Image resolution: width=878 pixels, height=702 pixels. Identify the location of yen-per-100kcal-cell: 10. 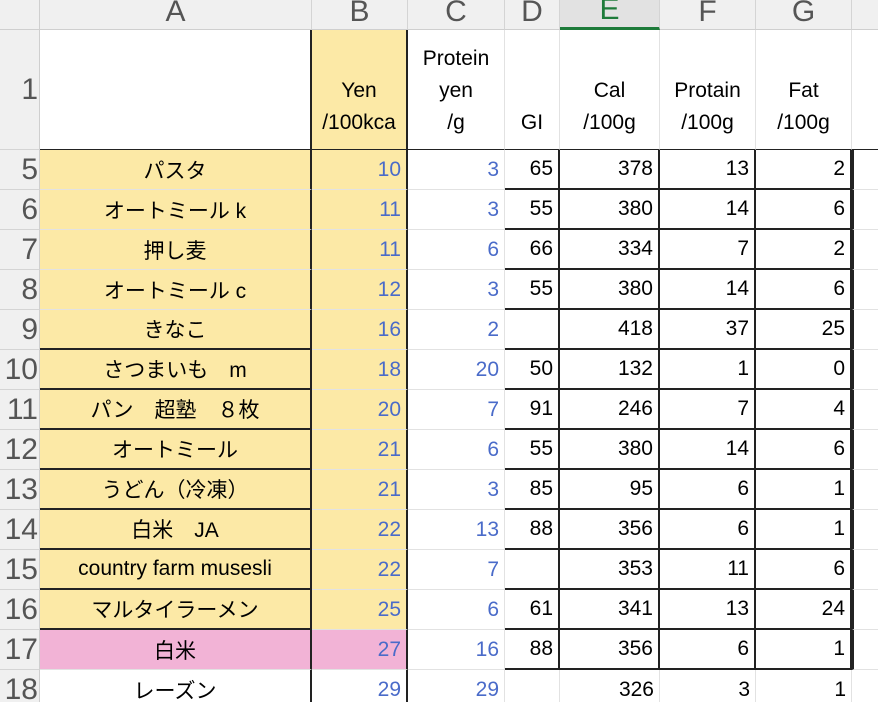
(360, 170).